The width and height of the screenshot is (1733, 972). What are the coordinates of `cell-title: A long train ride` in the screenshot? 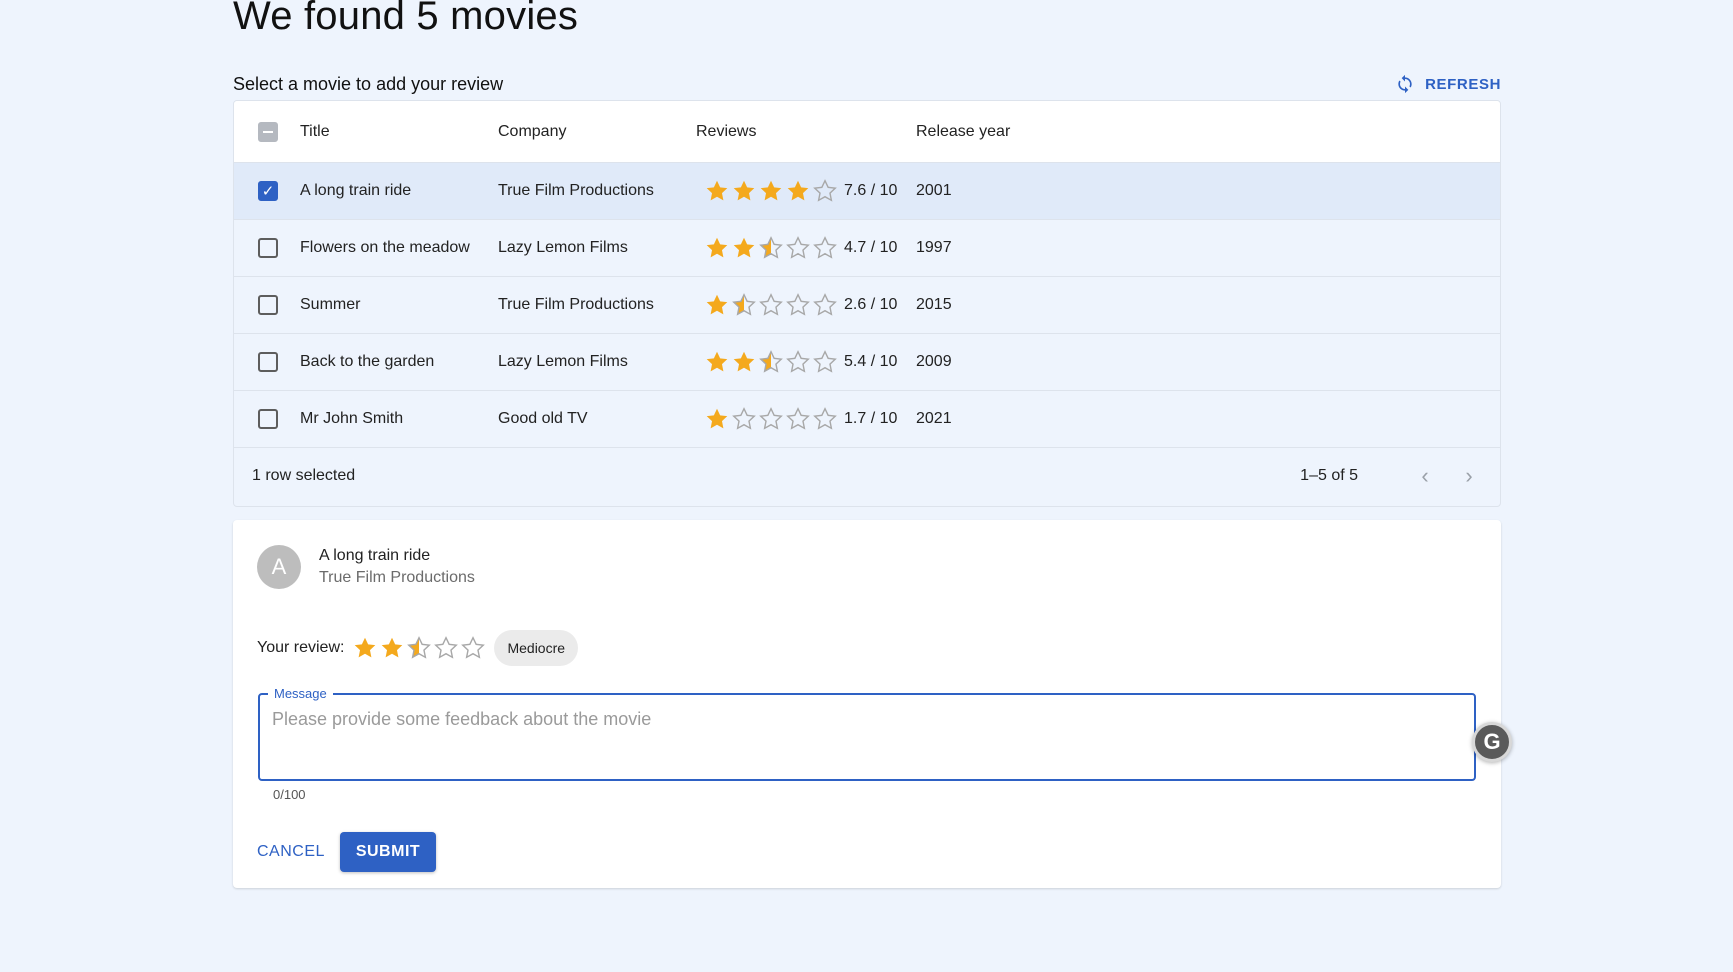 It's located at (356, 190).